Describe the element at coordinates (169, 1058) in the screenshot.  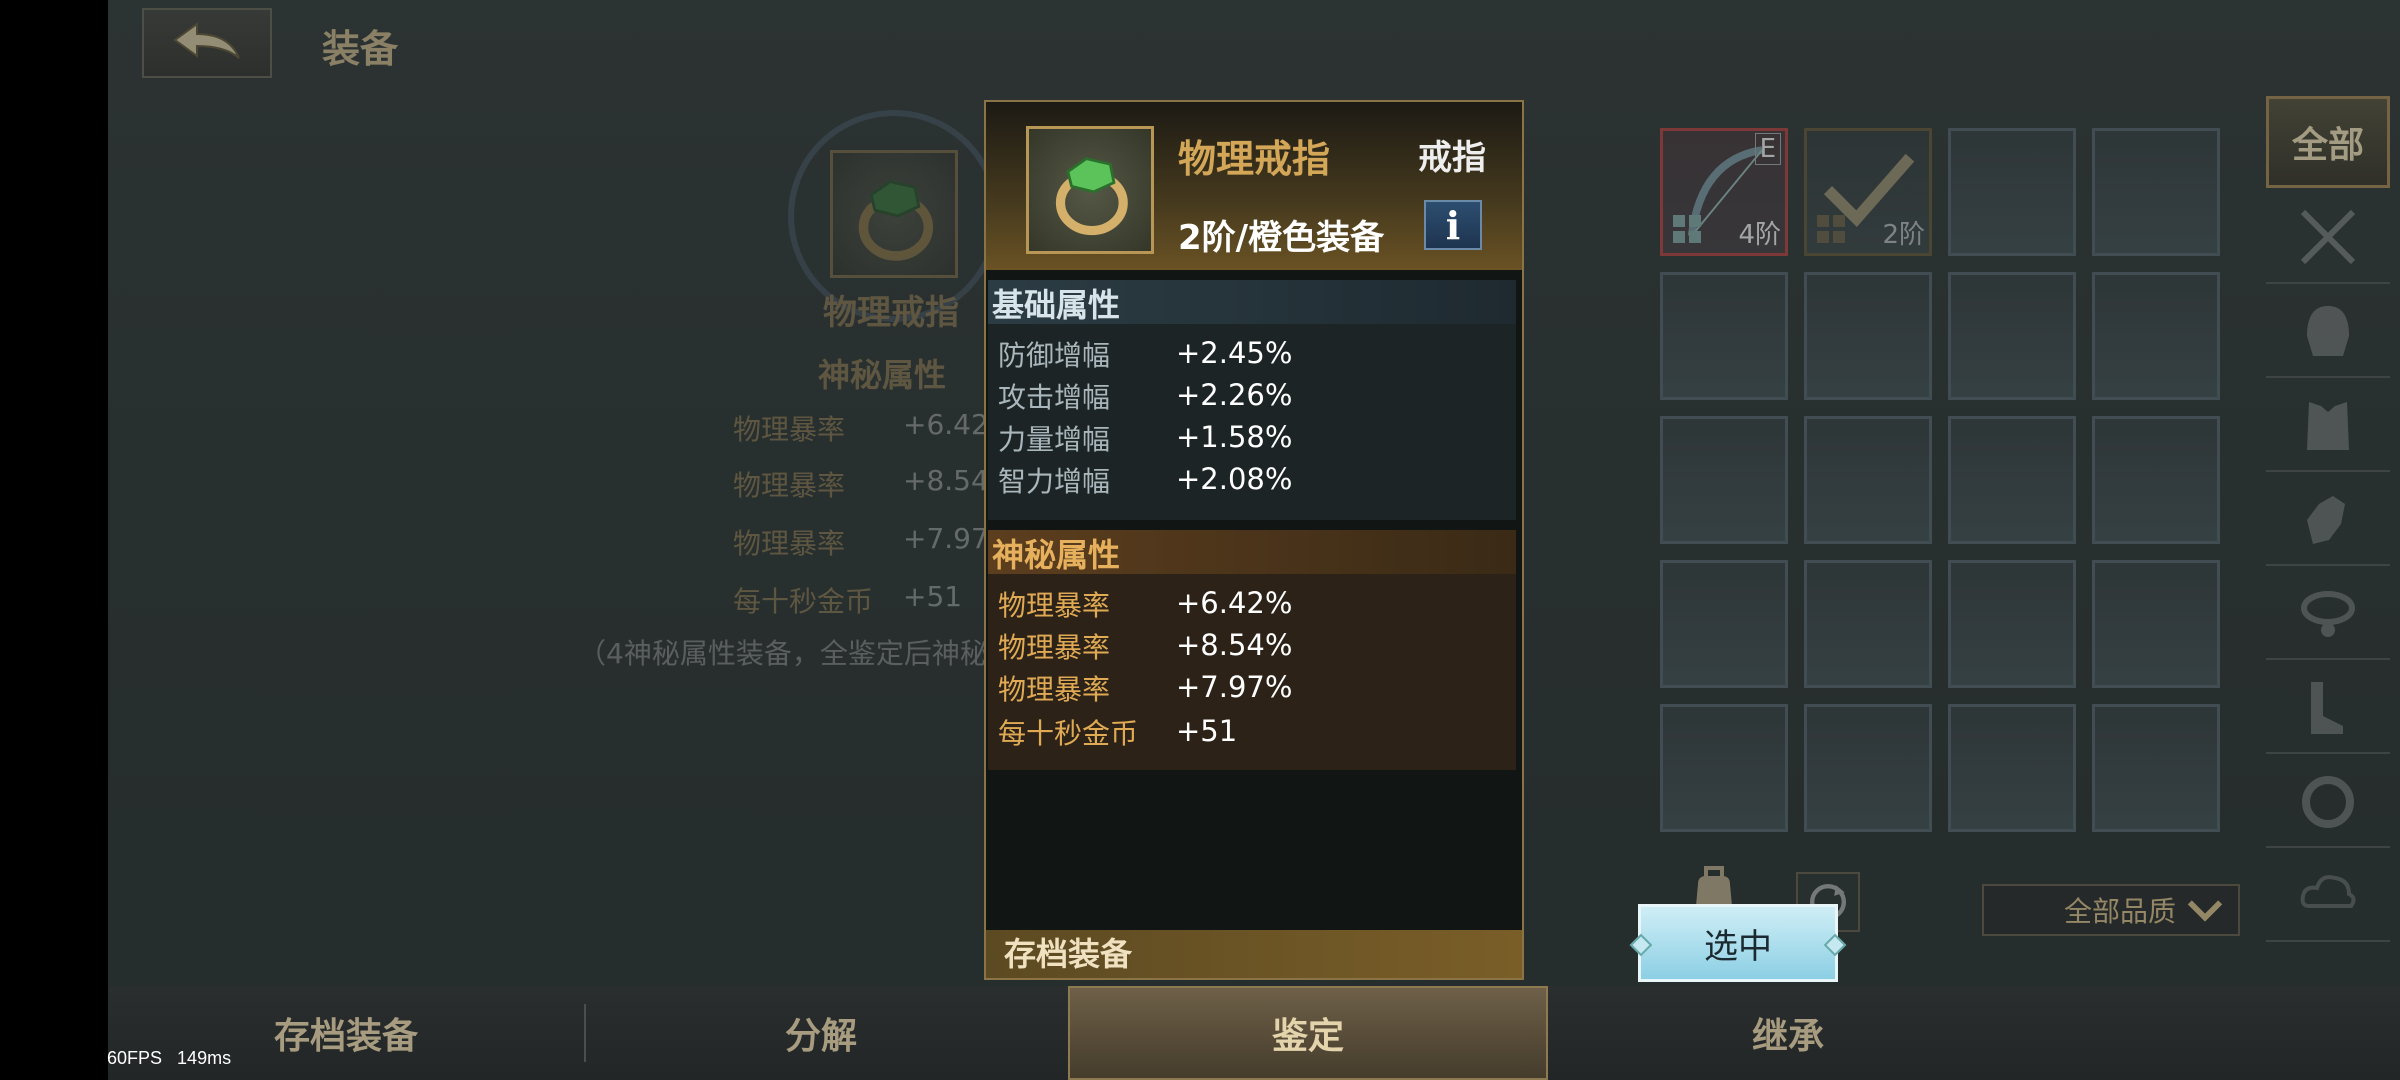
I see `performance-overlay: 60FPS 149ms` at that location.